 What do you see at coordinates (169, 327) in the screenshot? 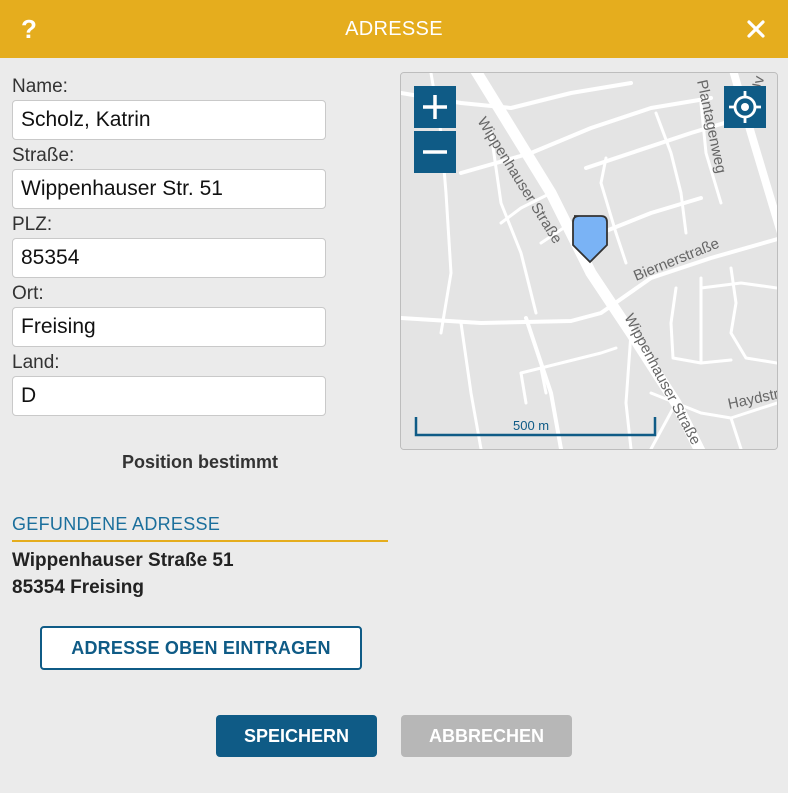
I see `city-field` at bounding box center [169, 327].